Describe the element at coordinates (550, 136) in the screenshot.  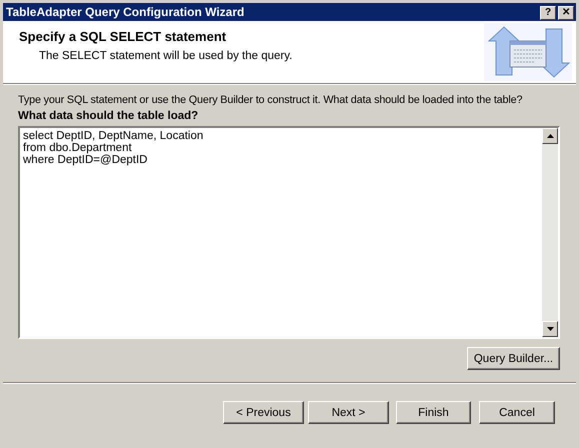
I see `scroll-up-icon` at that location.